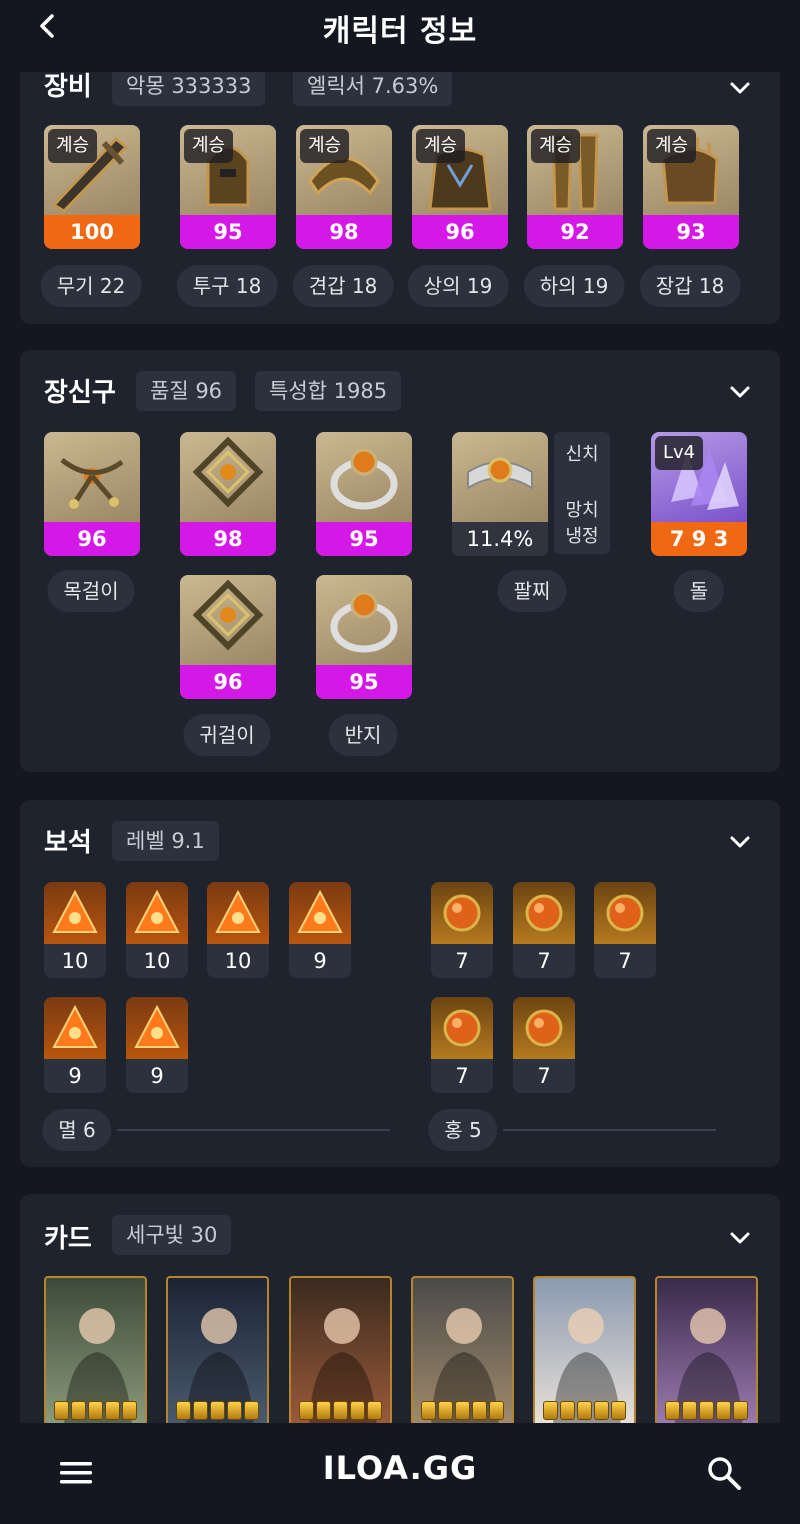  Describe the element at coordinates (228, 494) in the screenshot. I see `earring-item: 98` at that location.